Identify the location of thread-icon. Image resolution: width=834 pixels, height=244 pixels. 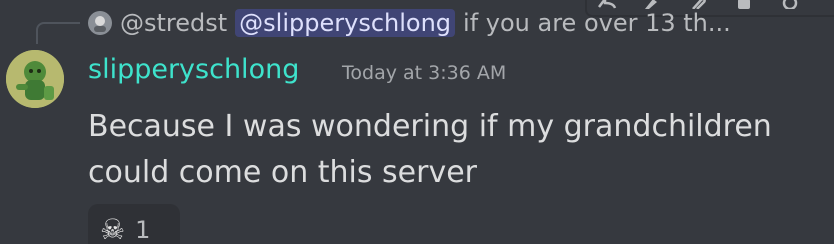
(744, 4).